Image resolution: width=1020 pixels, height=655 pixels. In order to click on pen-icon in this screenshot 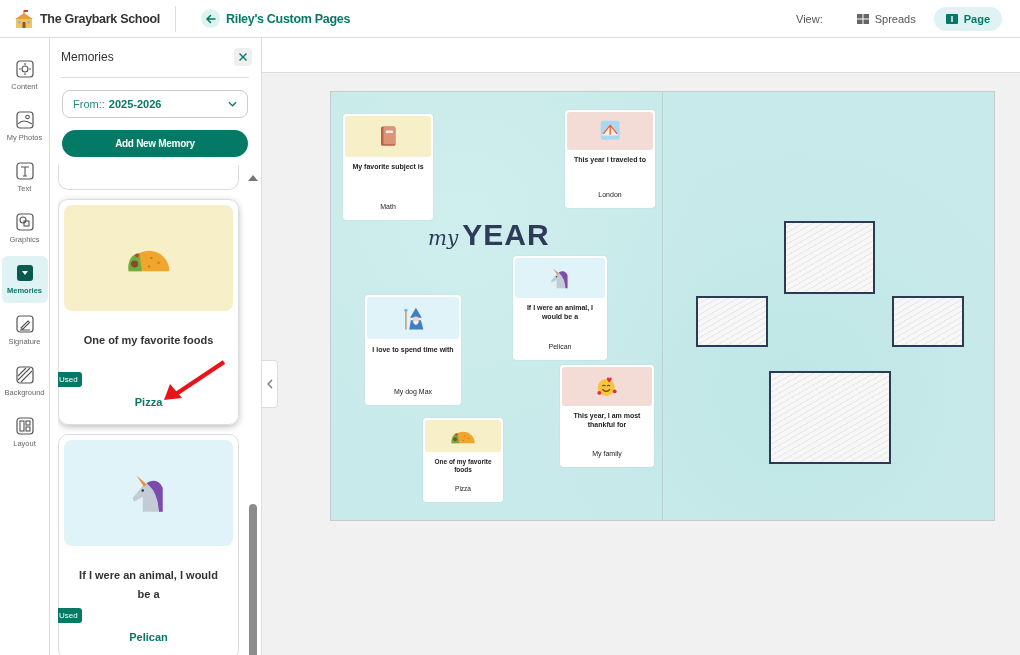, I will do `click(24, 324)`.